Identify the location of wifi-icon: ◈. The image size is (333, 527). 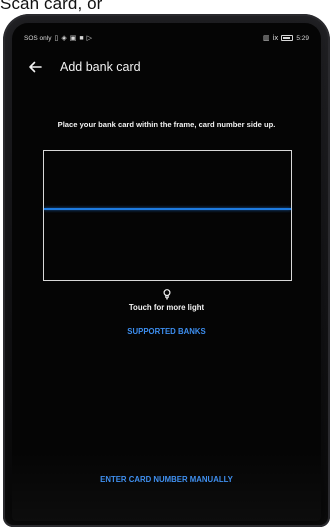
(64, 38).